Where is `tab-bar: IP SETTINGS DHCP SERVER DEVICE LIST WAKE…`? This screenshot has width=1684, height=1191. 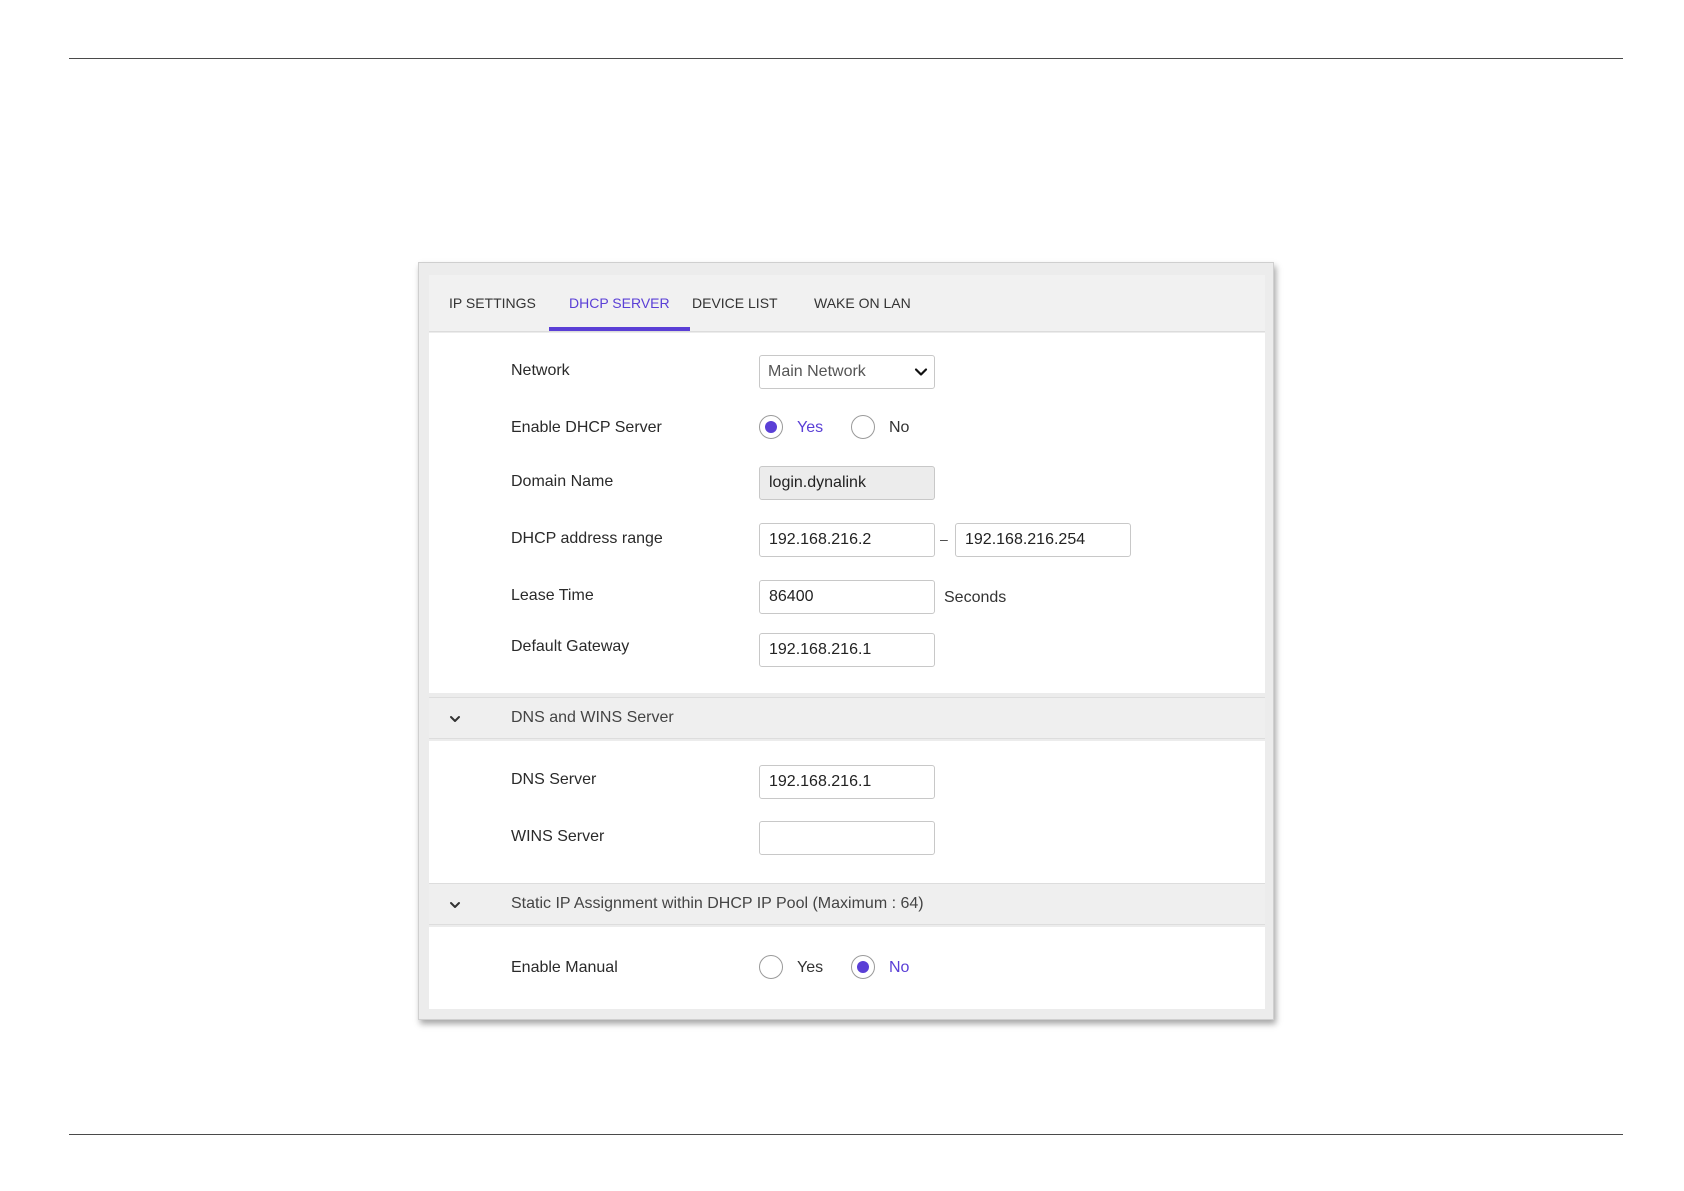
tab-bar: IP SETTINGS DHCP SERVER DEVICE LIST WAKE… is located at coordinates (847, 303).